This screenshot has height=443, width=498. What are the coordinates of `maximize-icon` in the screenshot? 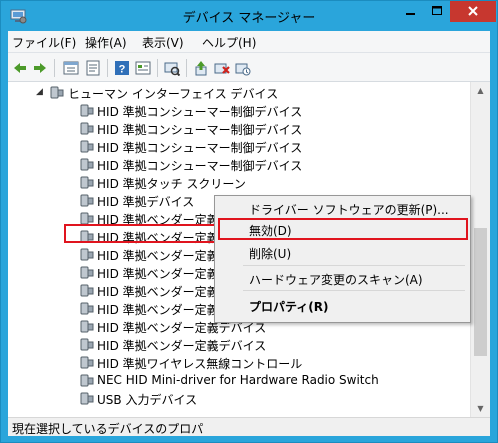 It's located at (437, 10).